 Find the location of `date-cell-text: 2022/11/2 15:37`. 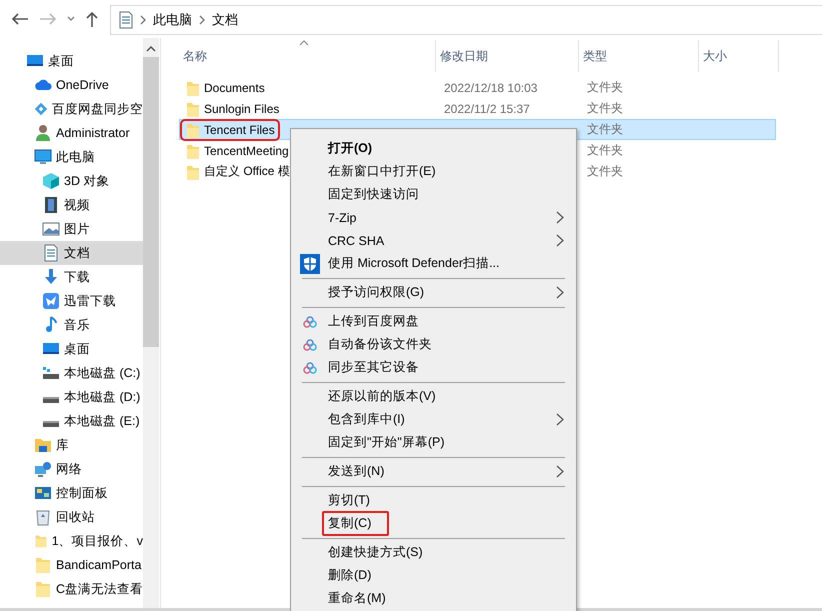

date-cell-text: 2022/11/2 15:37 is located at coordinates (487, 109).